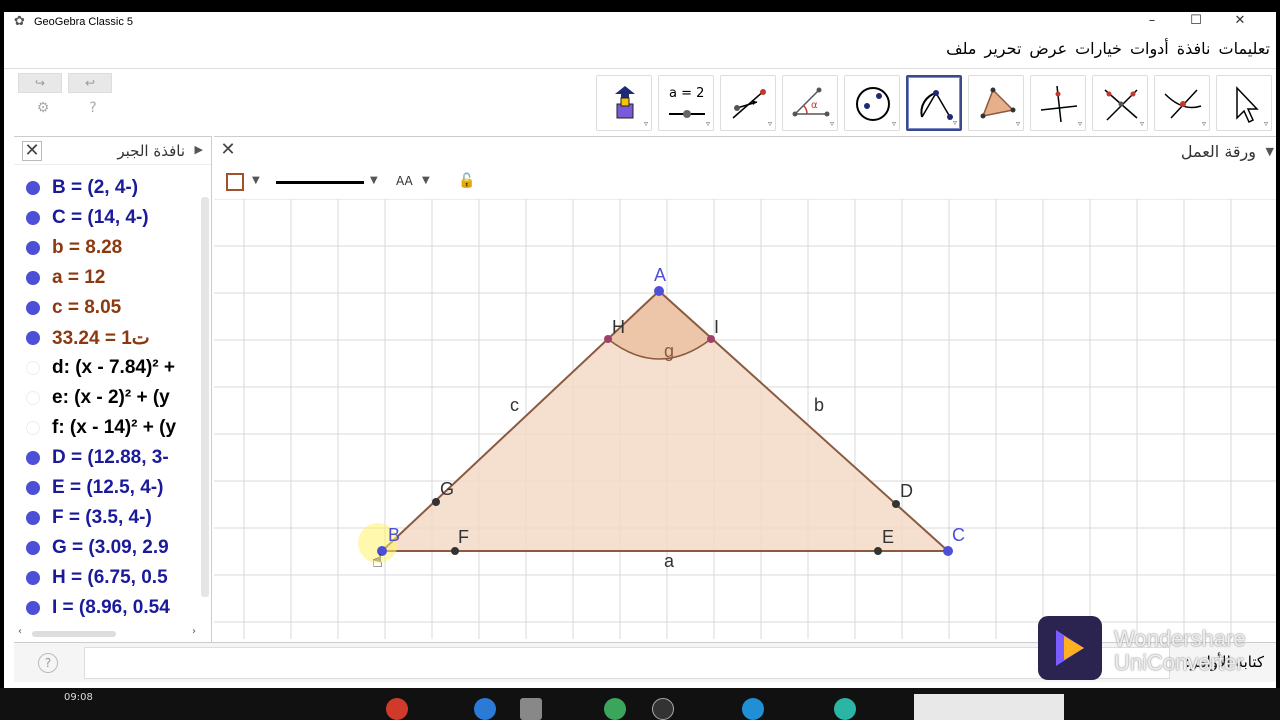 This screenshot has width=1280, height=720. What do you see at coordinates (989, 707) in the screenshot?
I see `taskbar-thumbnail` at bounding box center [989, 707].